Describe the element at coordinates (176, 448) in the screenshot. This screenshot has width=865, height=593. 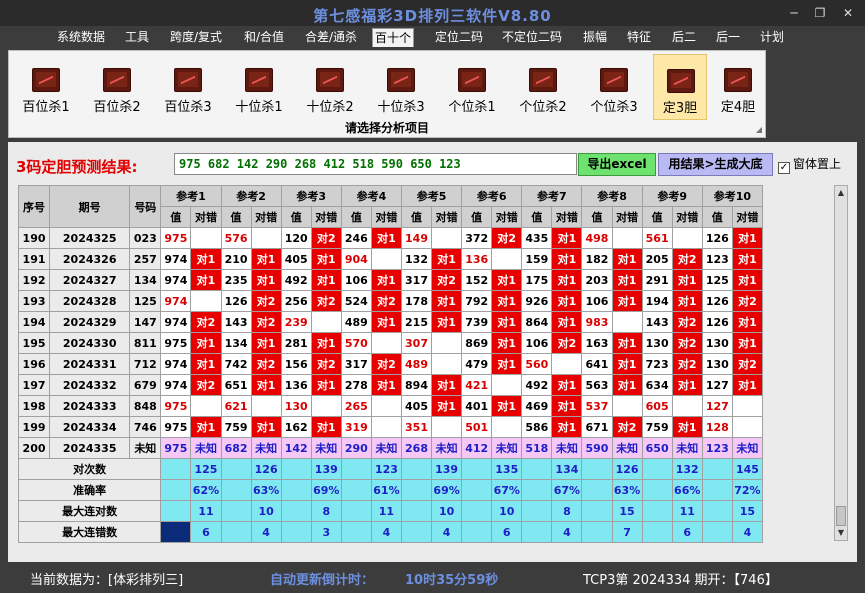
I see `forecast-value: 975` at that location.